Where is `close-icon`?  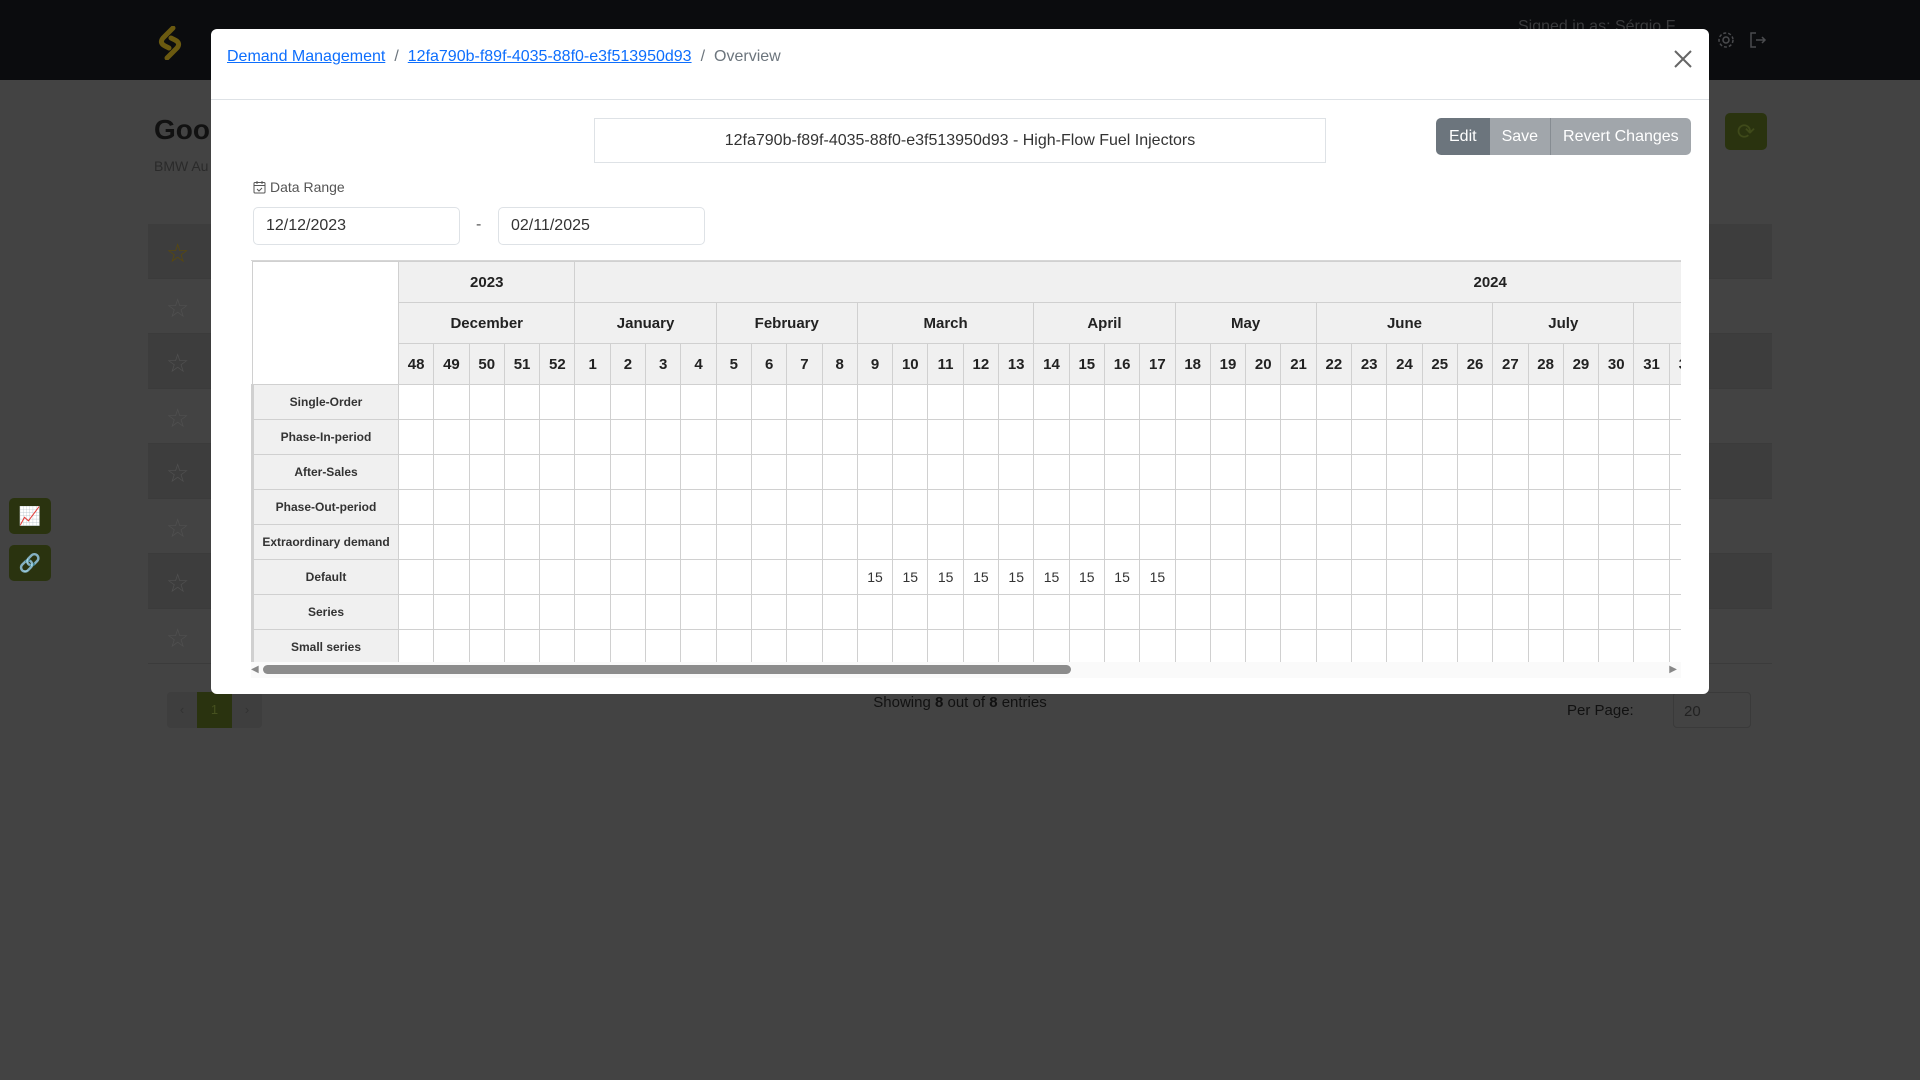 close-icon is located at coordinates (1683, 59).